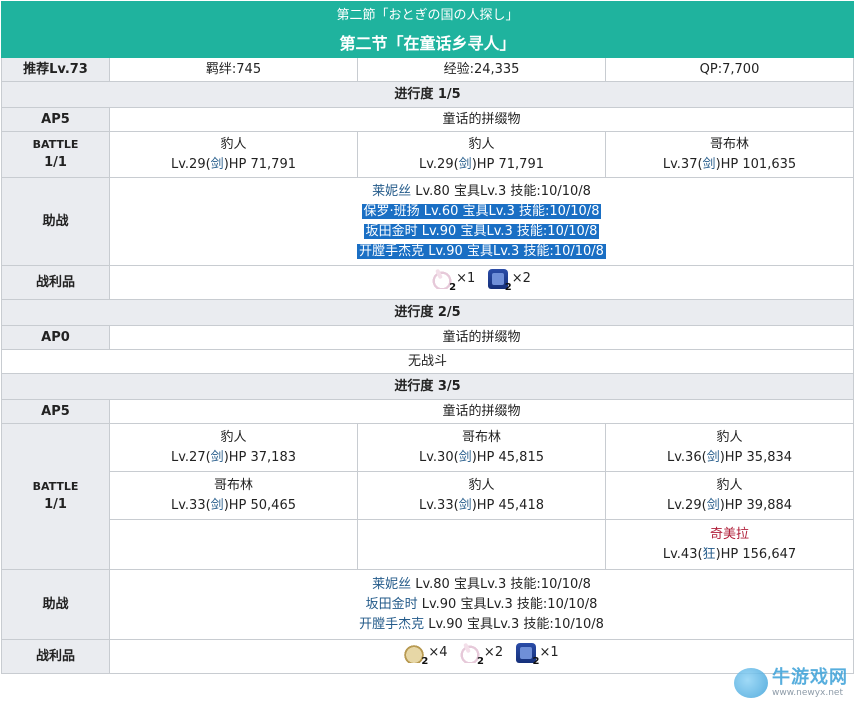  What do you see at coordinates (481, 282) in the screenshot?
I see `loot-list: 2 ×1 2 ×2` at bounding box center [481, 282].